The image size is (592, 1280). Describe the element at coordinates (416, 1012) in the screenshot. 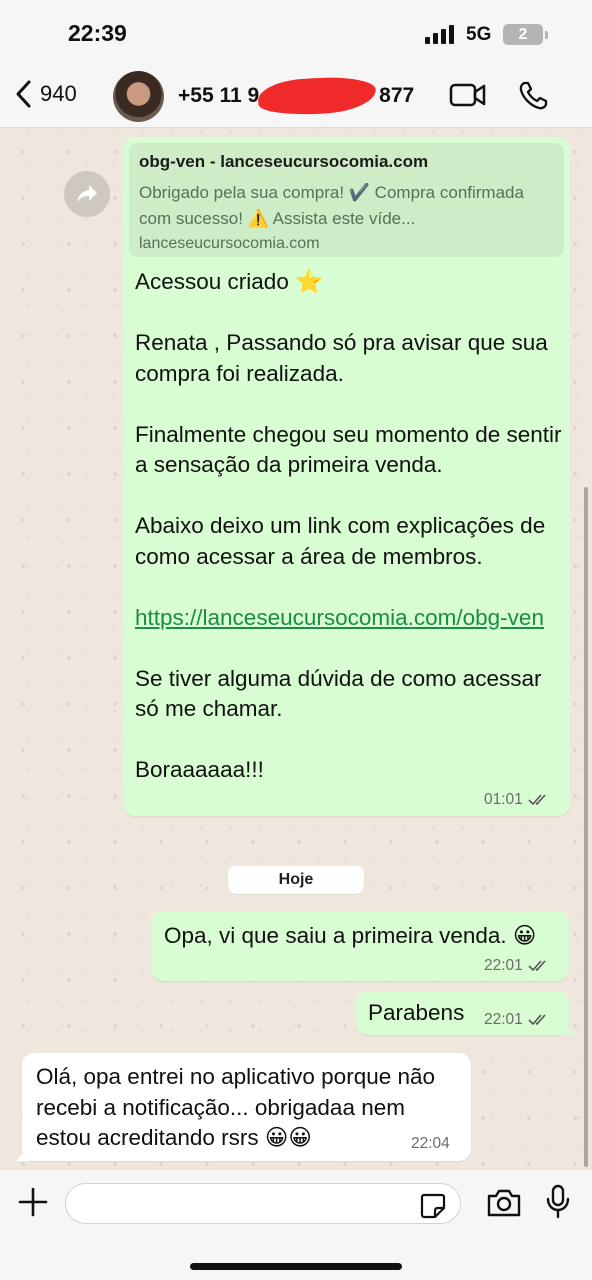

I see `message-text: Parabens` at that location.